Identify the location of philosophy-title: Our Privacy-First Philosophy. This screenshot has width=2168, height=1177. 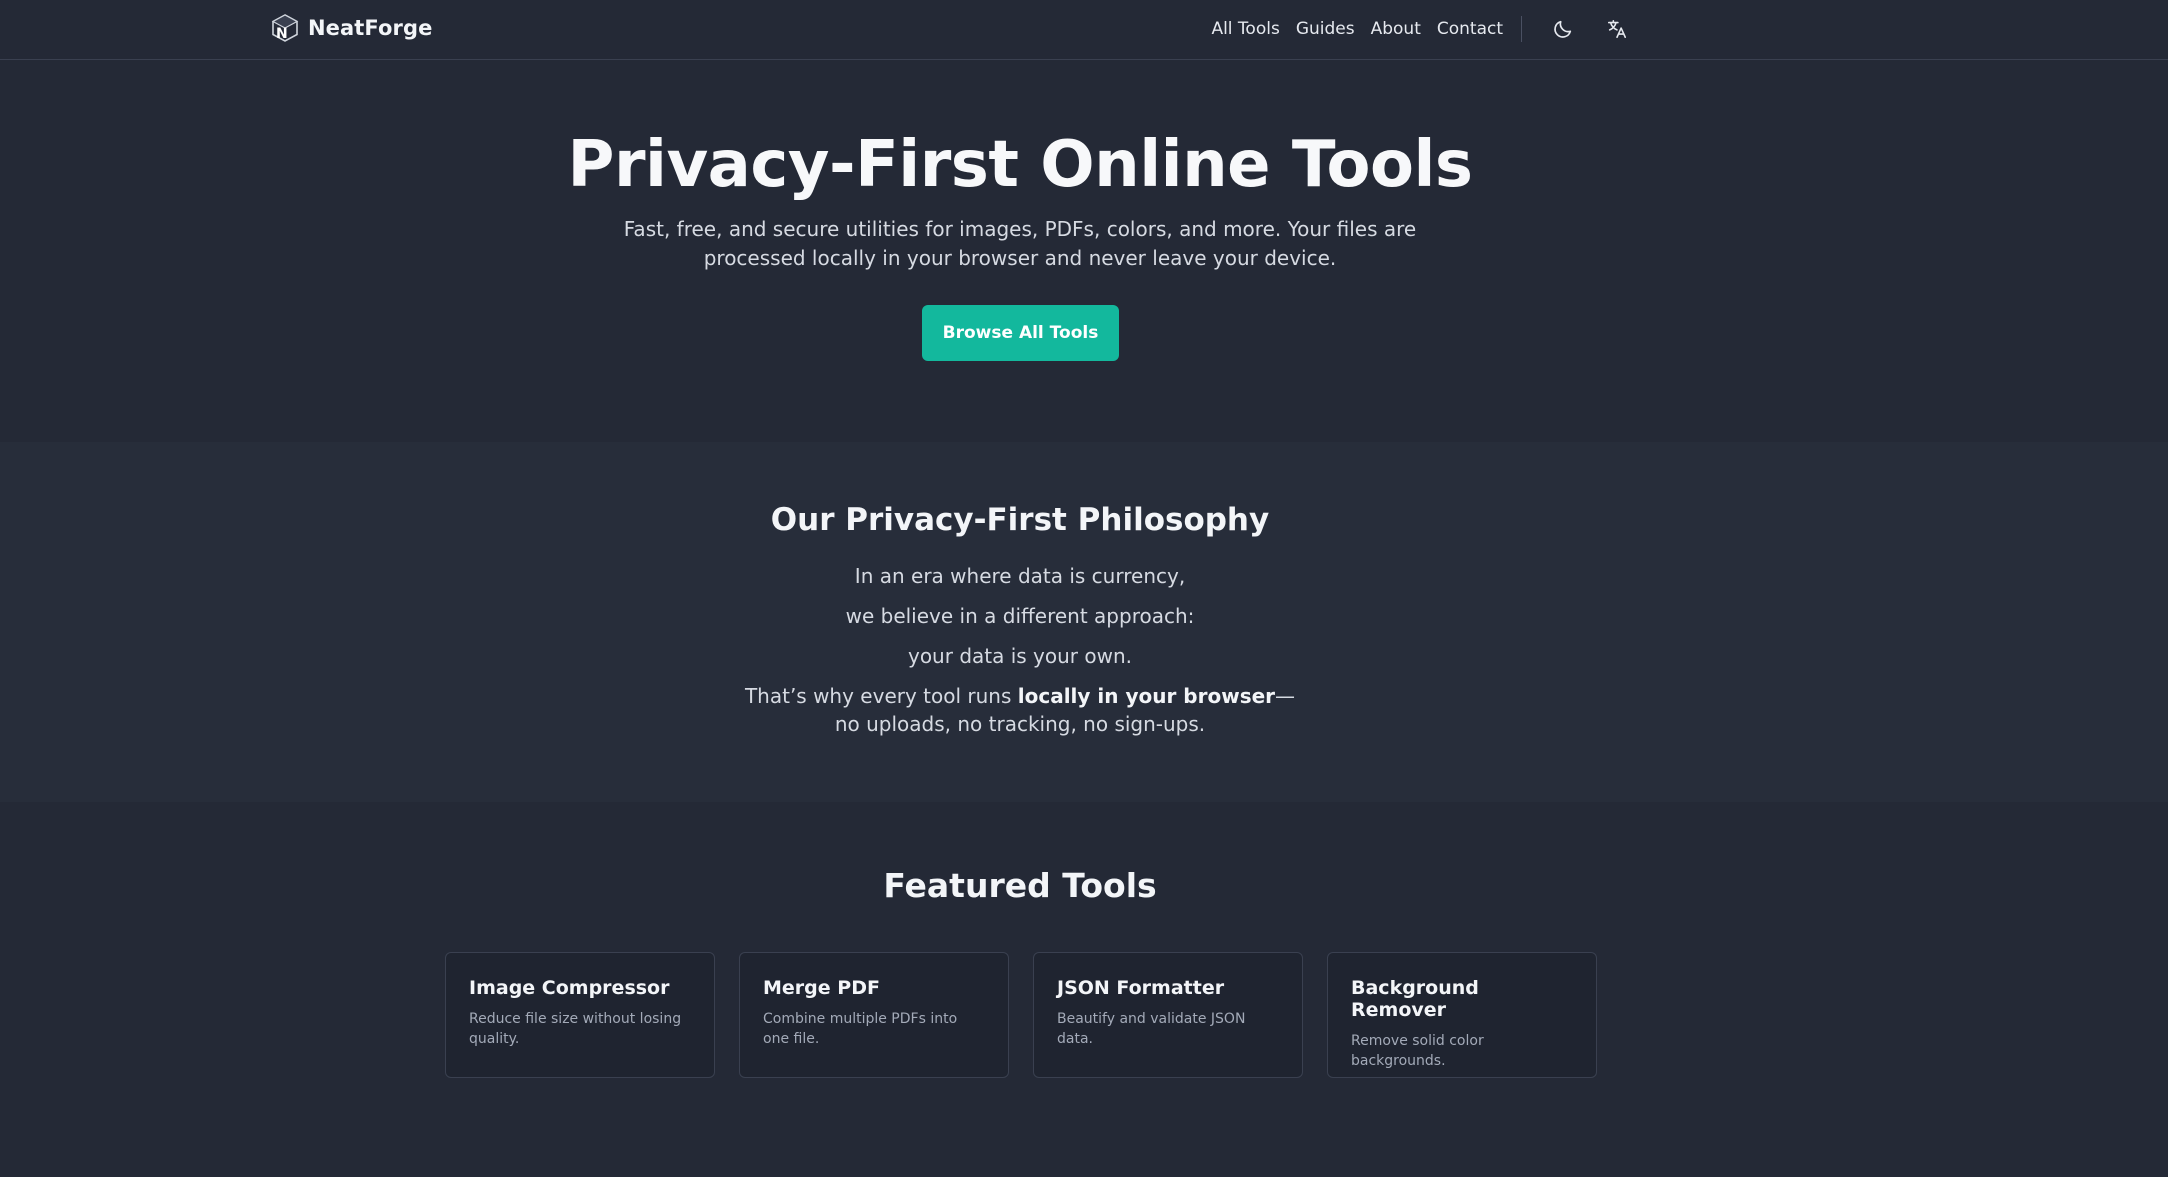
(1020, 520).